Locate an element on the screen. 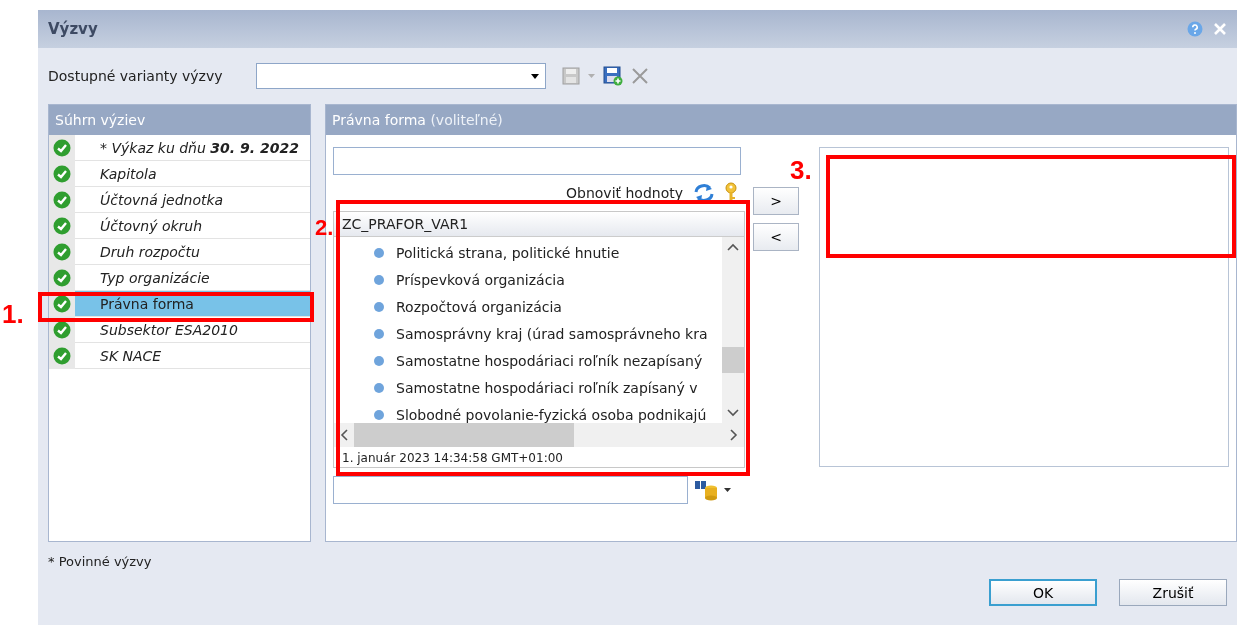  remove-button: < is located at coordinates (776, 237).